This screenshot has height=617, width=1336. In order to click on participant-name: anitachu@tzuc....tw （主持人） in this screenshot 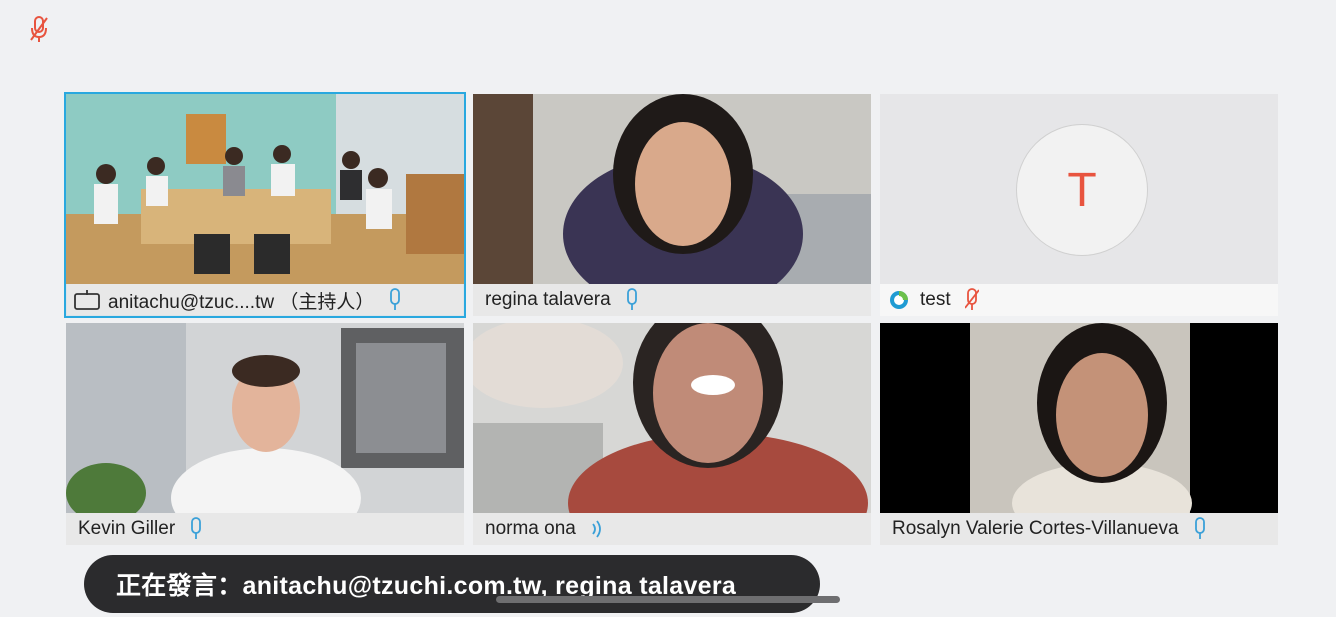, I will do `click(241, 302)`.